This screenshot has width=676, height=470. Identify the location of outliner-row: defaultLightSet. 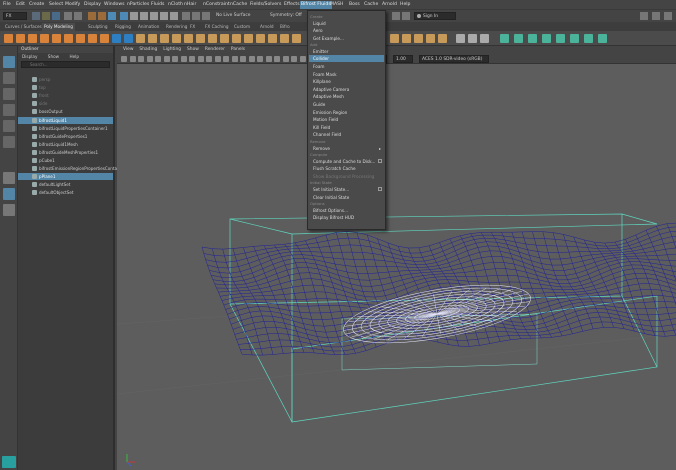
(65, 184).